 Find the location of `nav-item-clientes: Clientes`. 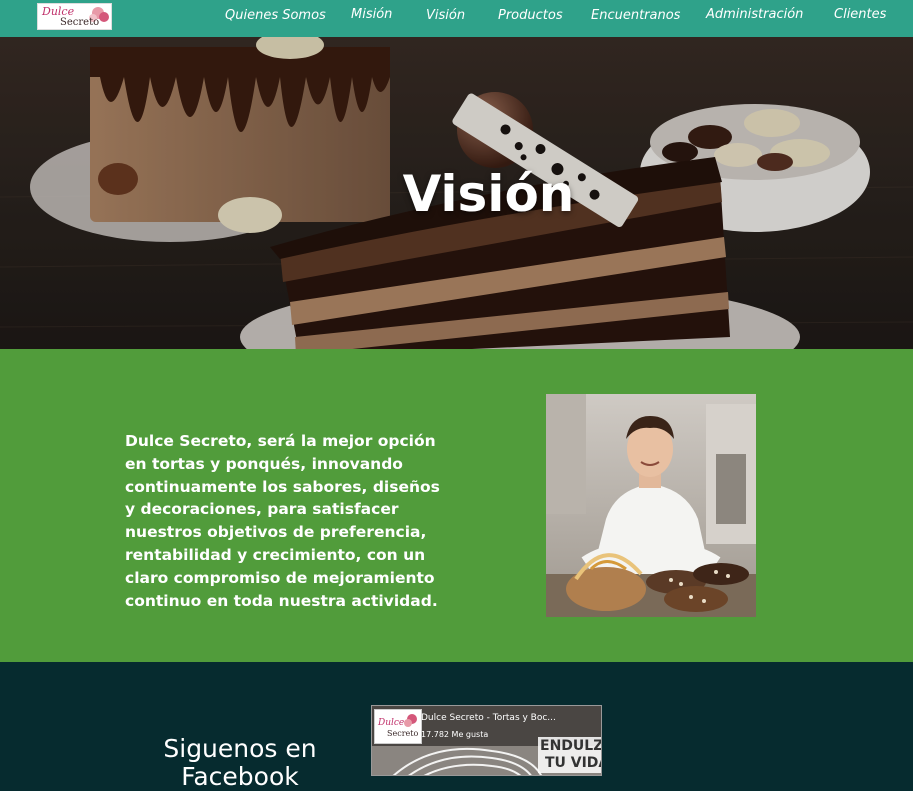

nav-item-clientes: Clientes is located at coordinates (860, 14).